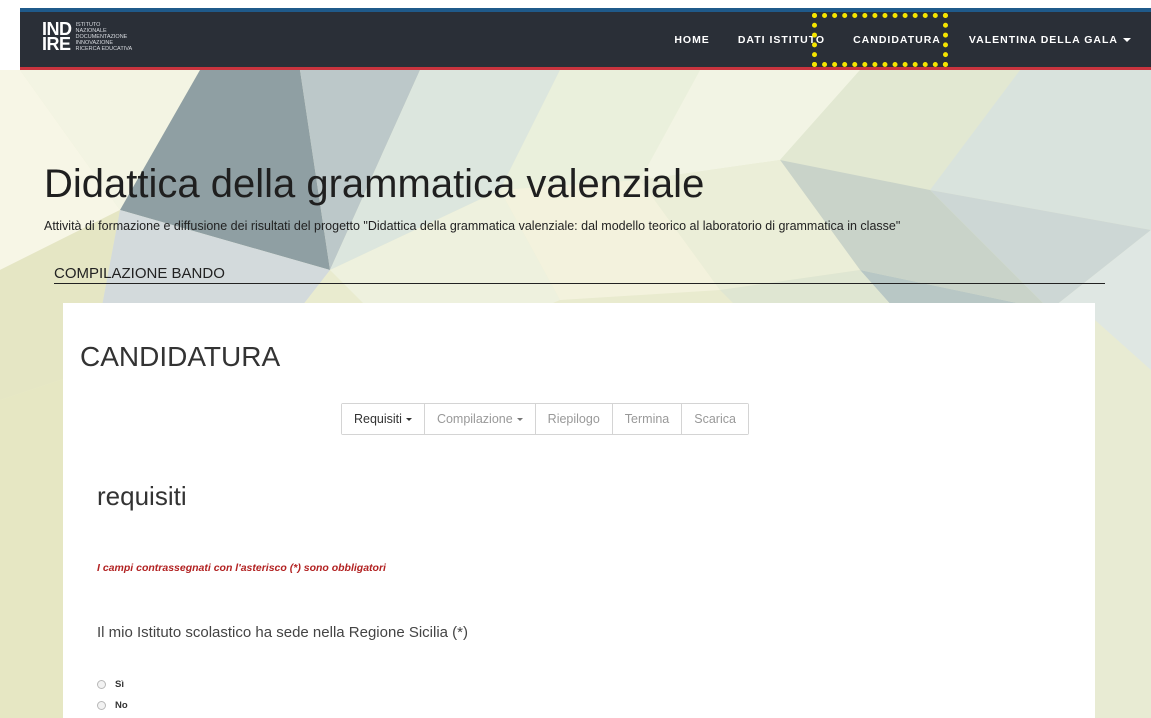 The image size is (1151, 718). What do you see at coordinates (142, 496) in the screenshot?
I see `section-heading: requisiti` at bounding box center [142, 496].